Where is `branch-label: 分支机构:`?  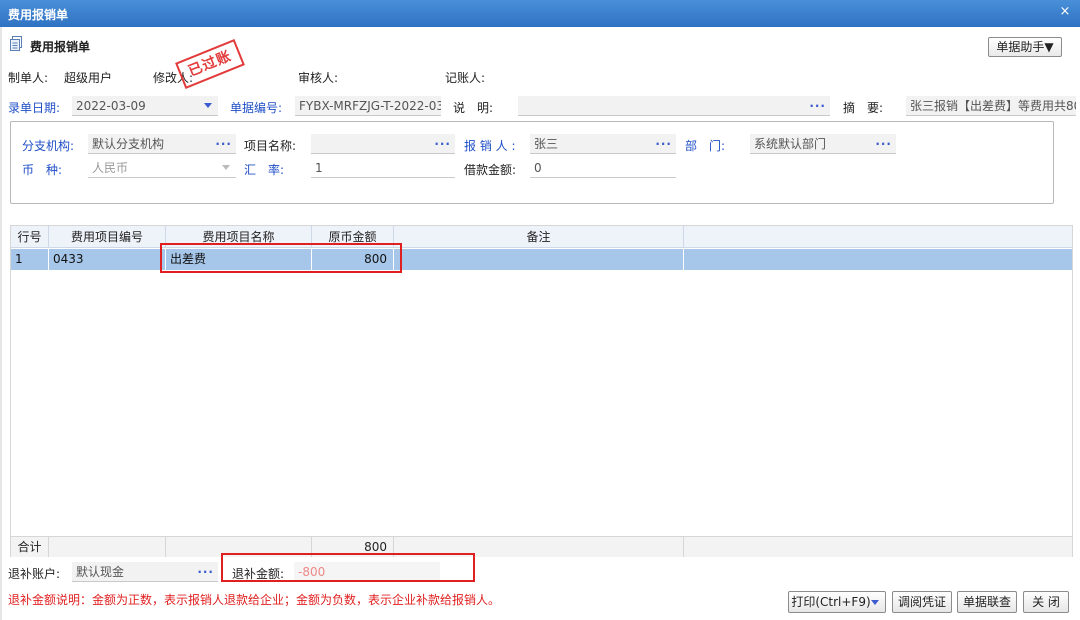
branch-label: 分支机构: is located at coordinates (48, 146).